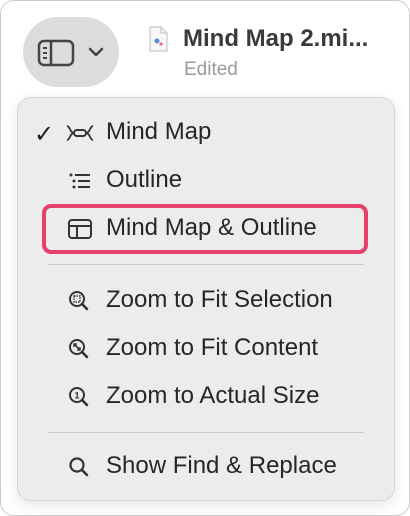 The image size is (410, 516). I want to click on svg-text: 1, so click(76, 396).